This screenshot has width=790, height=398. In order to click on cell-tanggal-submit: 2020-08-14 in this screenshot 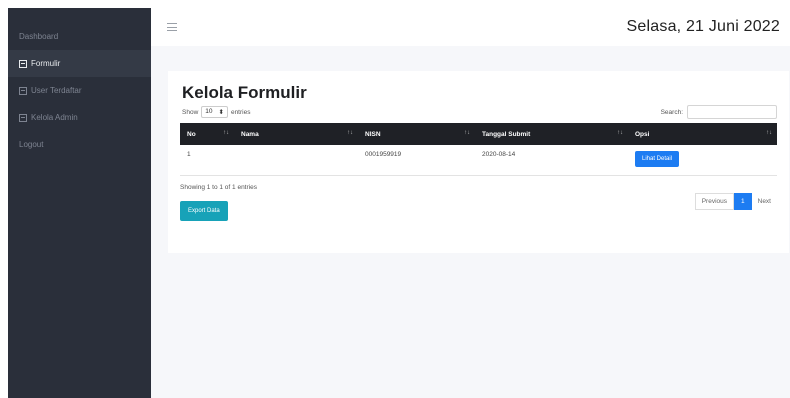, I will do `click(499, 154)`.